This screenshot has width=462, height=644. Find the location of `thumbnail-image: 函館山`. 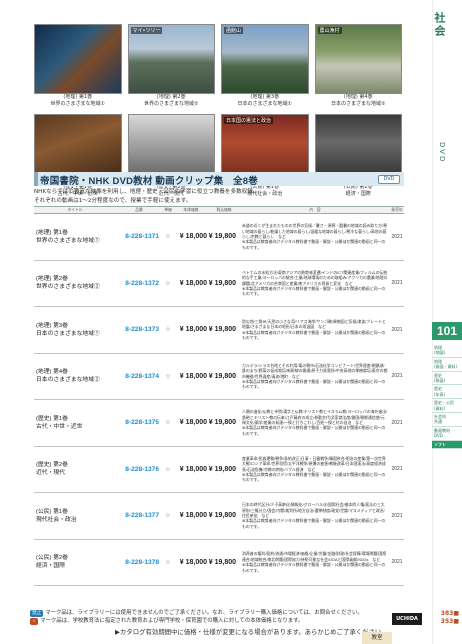

thumbnail-image: 函館山 is located at coordinates (265, 59).